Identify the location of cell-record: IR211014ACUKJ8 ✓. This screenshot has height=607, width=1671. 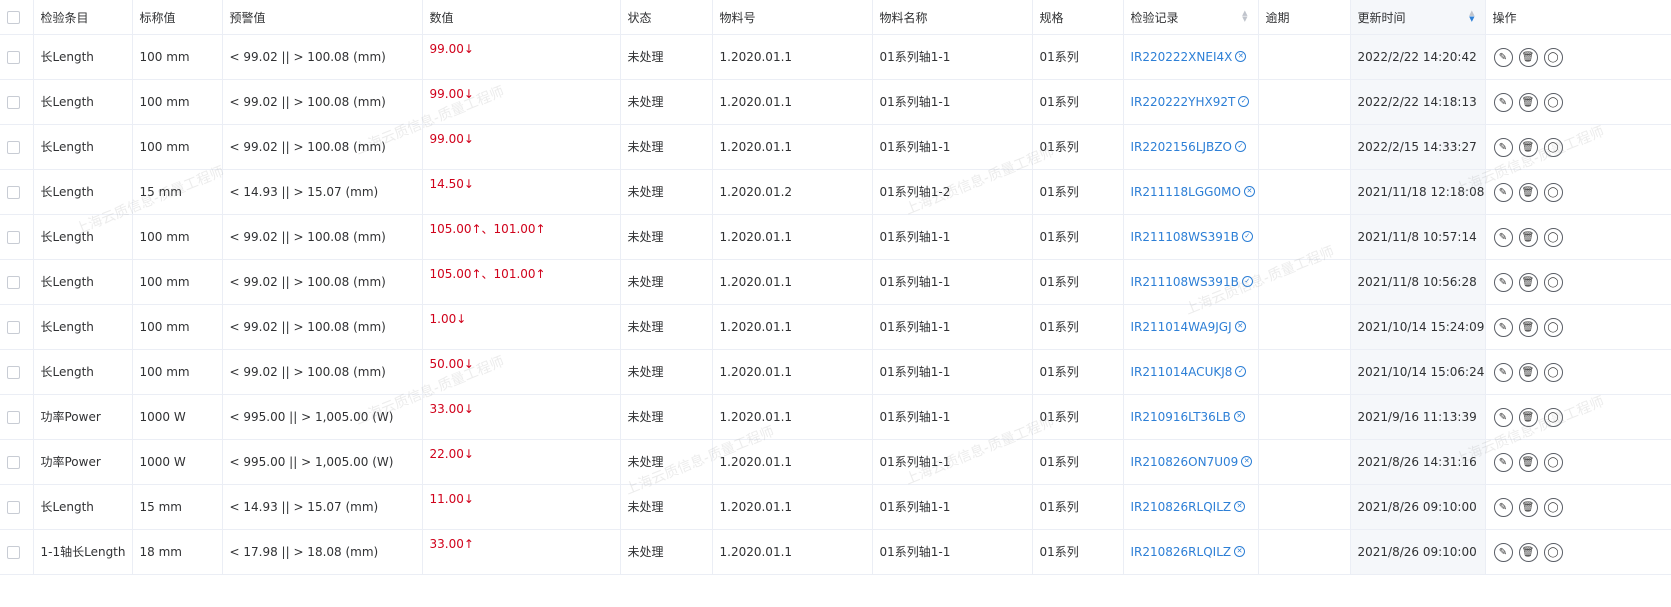
(1191, 372).